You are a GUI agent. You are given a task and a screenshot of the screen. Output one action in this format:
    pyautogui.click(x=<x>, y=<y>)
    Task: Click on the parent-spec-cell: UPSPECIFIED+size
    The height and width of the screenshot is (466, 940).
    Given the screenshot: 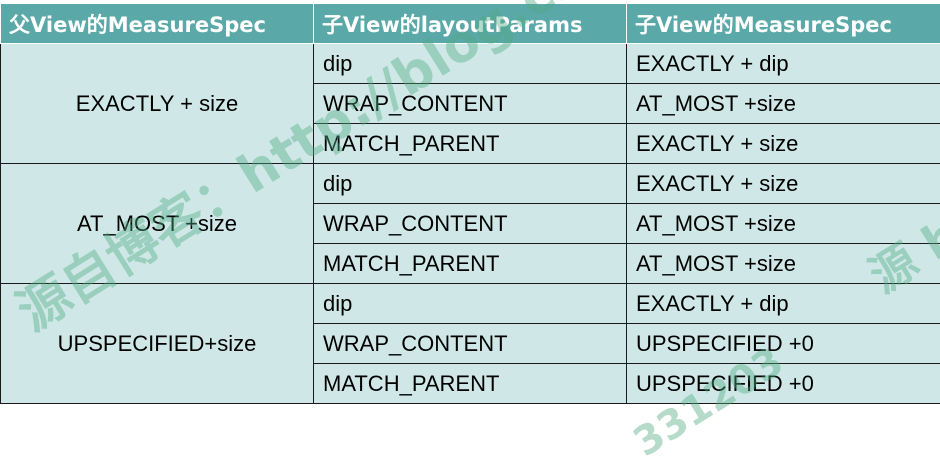 What is the action you would take?
    pyautogui.click(x=157, y=344)
    